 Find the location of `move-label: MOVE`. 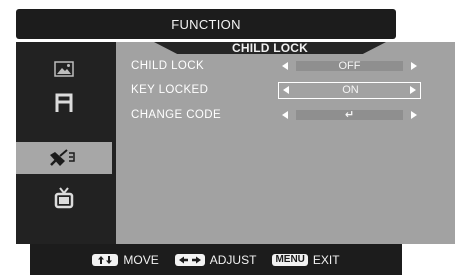

move-label: MOVE is located at coordinates (141, 259).